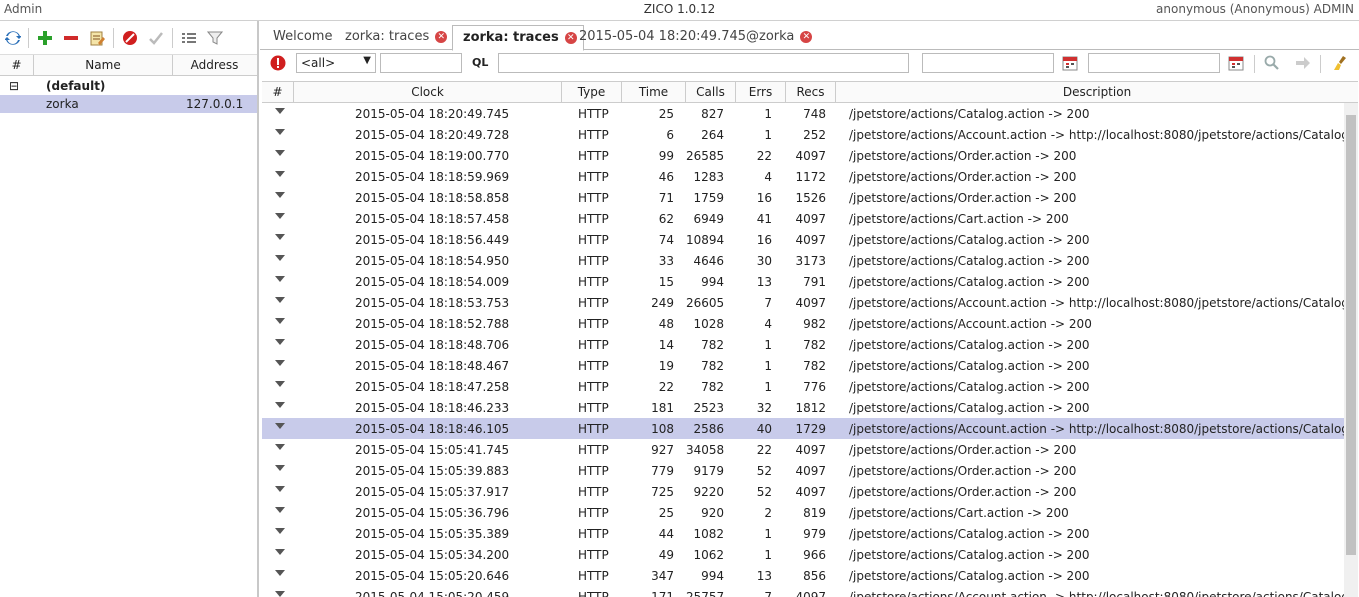  Describe the element at coordinates (1351, 335) in the screenshot. I see `scroll-thumb` at that location.